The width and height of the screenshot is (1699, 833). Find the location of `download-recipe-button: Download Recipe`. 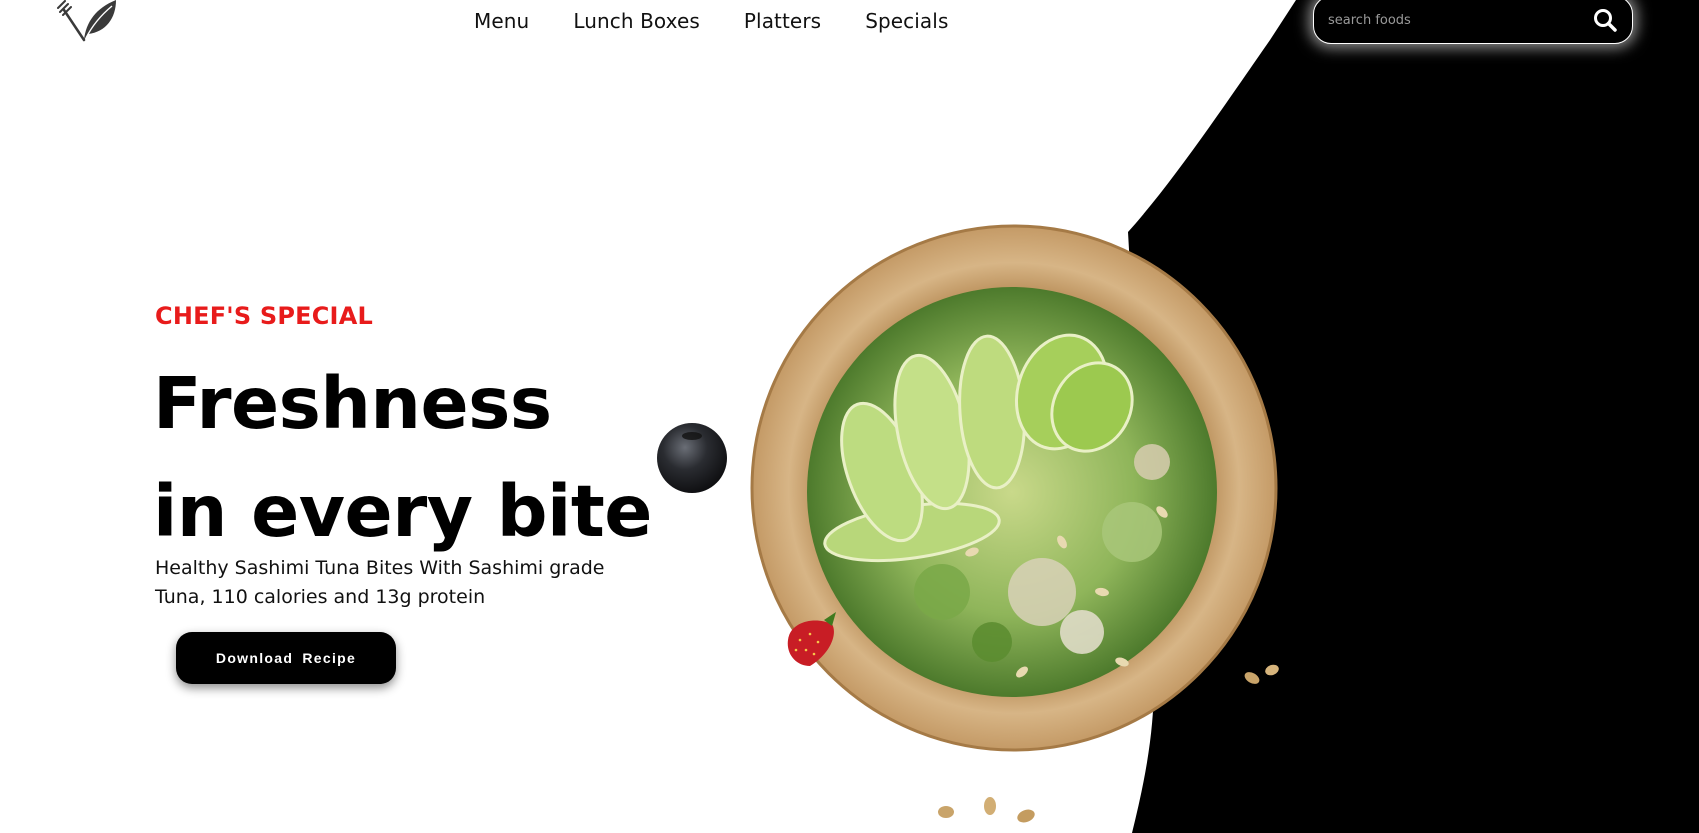

download-recipe-button: Download Recipe is located at coordinates (286, 658).